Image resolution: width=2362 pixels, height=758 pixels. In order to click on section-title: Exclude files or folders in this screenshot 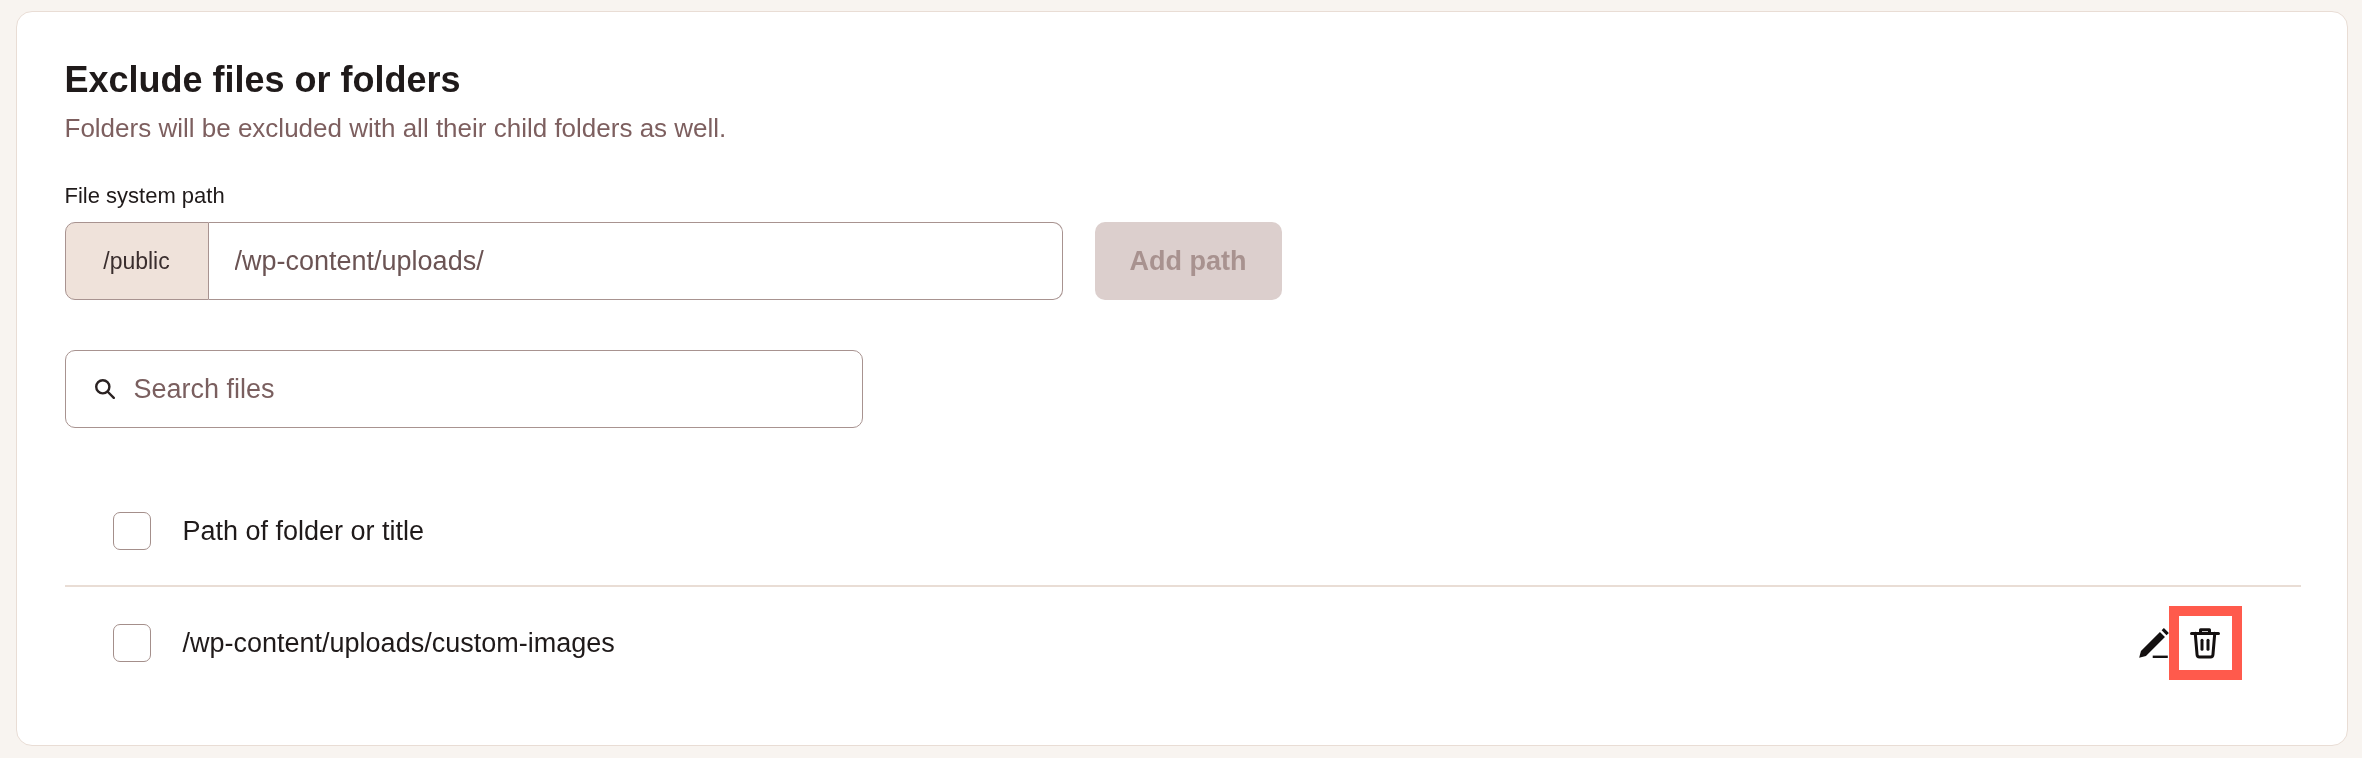, I will do `click(263, 79)`.